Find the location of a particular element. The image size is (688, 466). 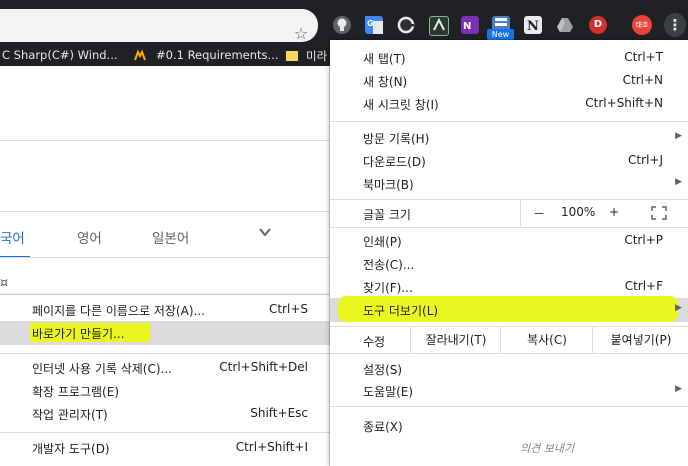

address-bar: ☆ is located at coordinates (159, 26).